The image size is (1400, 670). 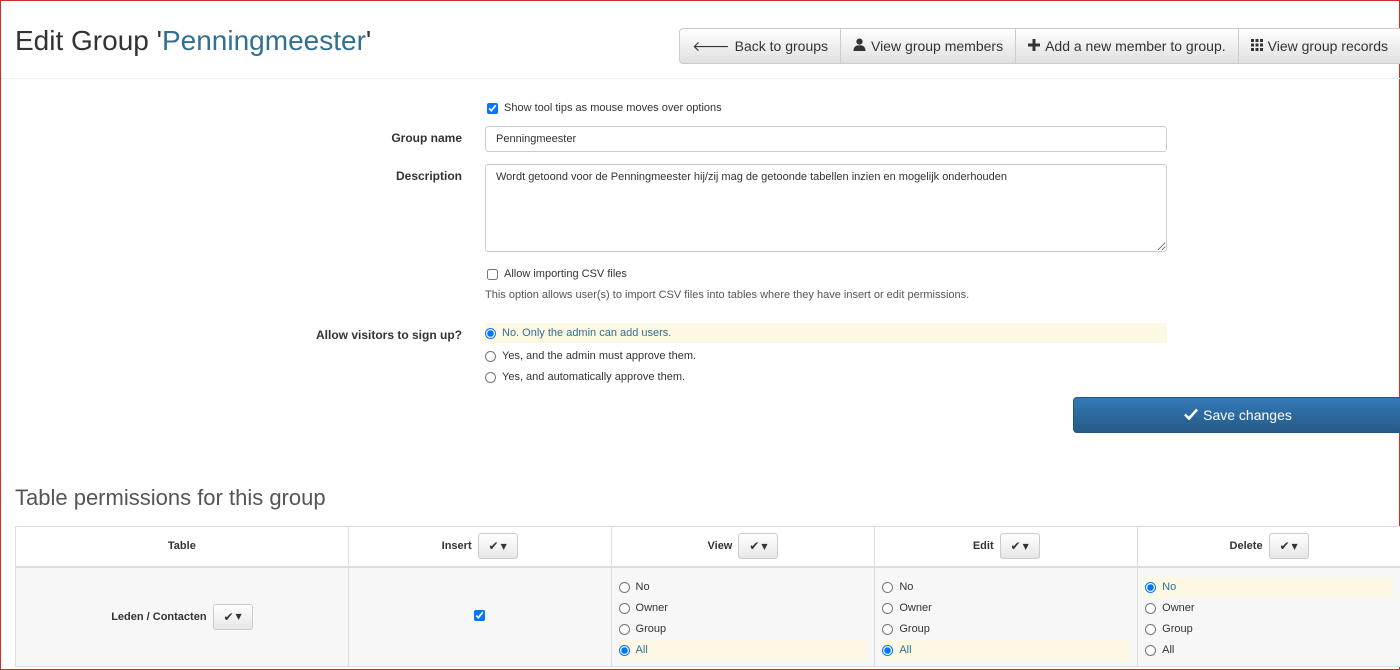 I want to click on insert-cell, so click(x=479, y=616).